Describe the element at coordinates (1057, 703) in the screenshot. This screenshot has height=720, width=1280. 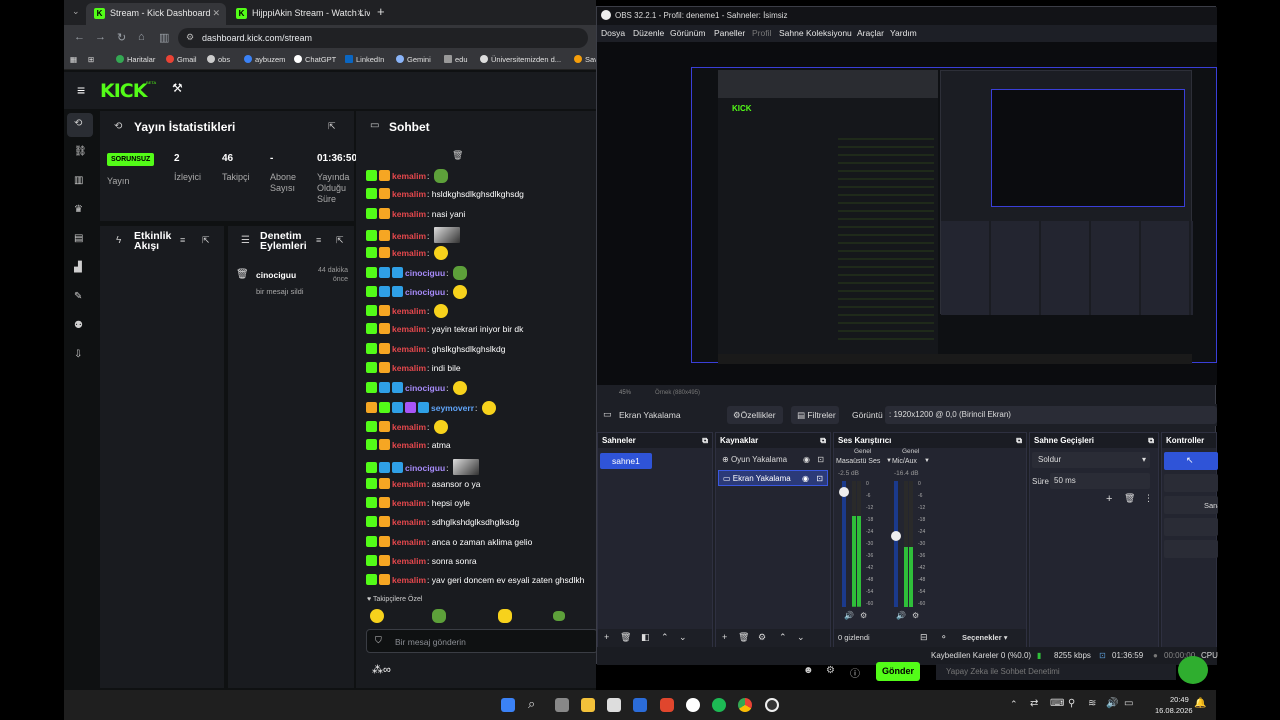
I see `tray-app-icon: ⌨` at that location.